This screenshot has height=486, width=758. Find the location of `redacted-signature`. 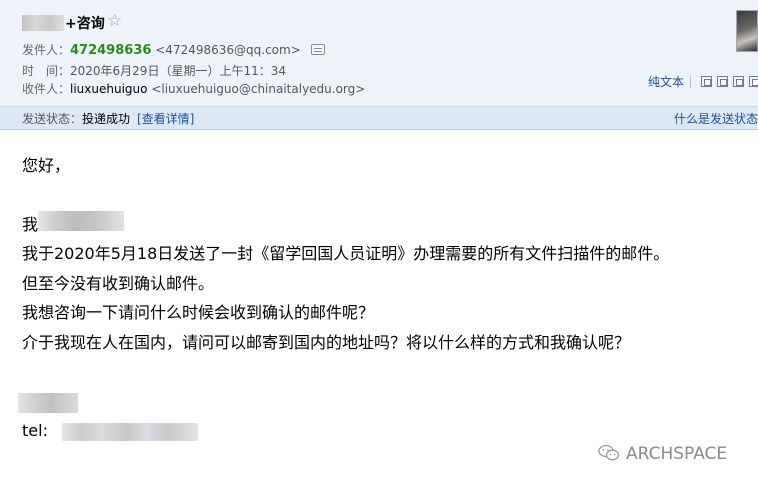

redacted-signature is located at coordinates (48, 403).